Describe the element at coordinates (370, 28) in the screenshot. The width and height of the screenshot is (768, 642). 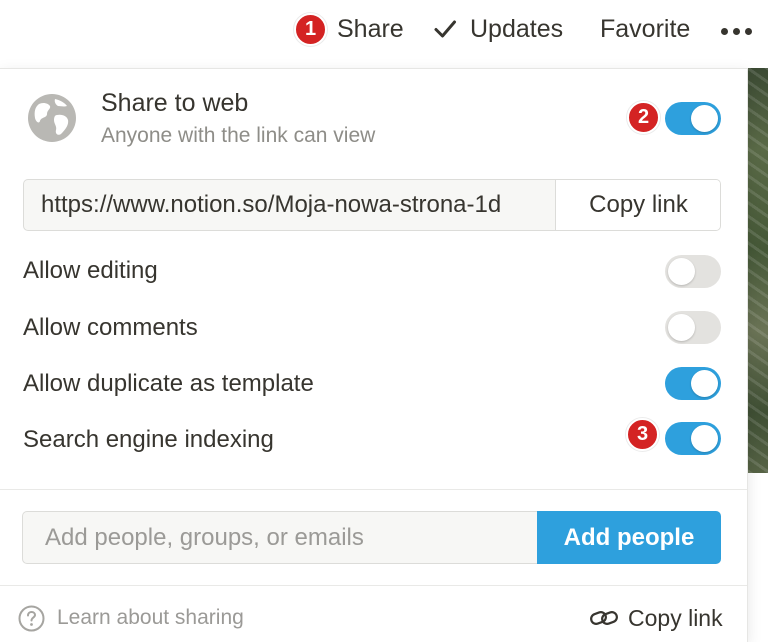
I see `share-label: Share` at that location.